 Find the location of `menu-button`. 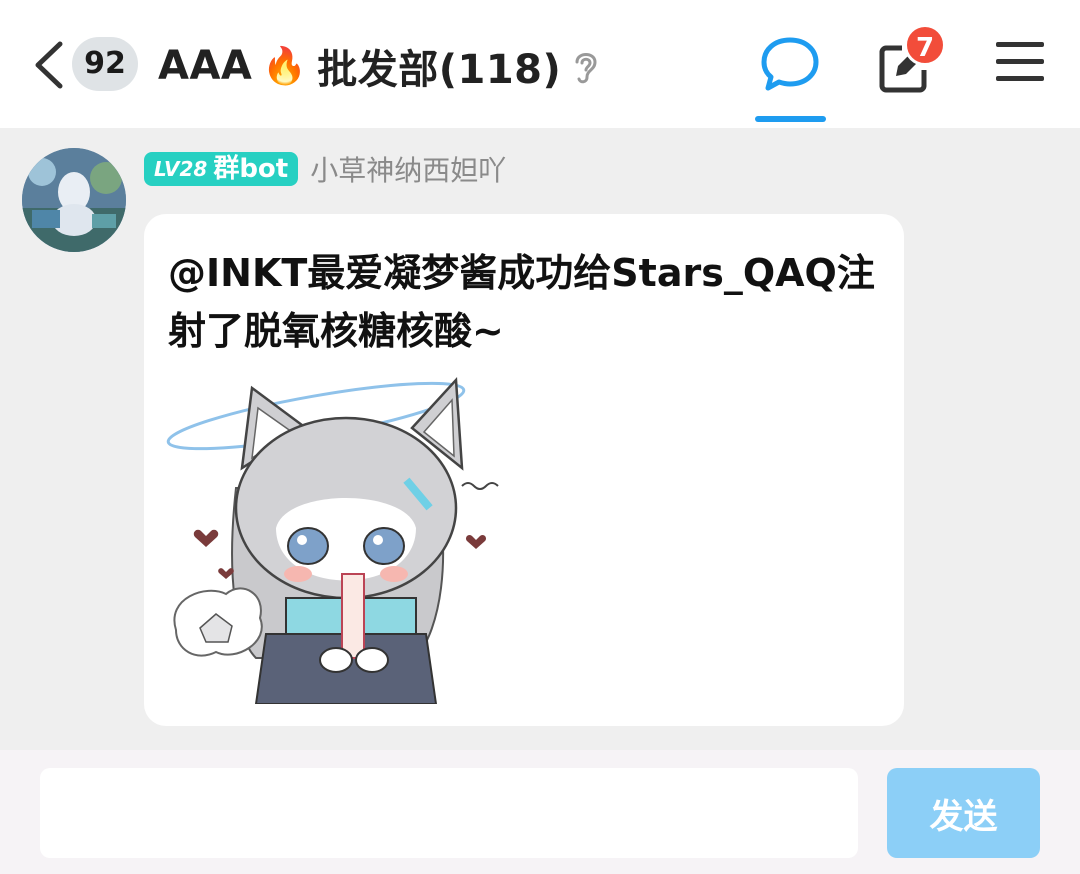

menu-button is located at coordinates (1020, 64).